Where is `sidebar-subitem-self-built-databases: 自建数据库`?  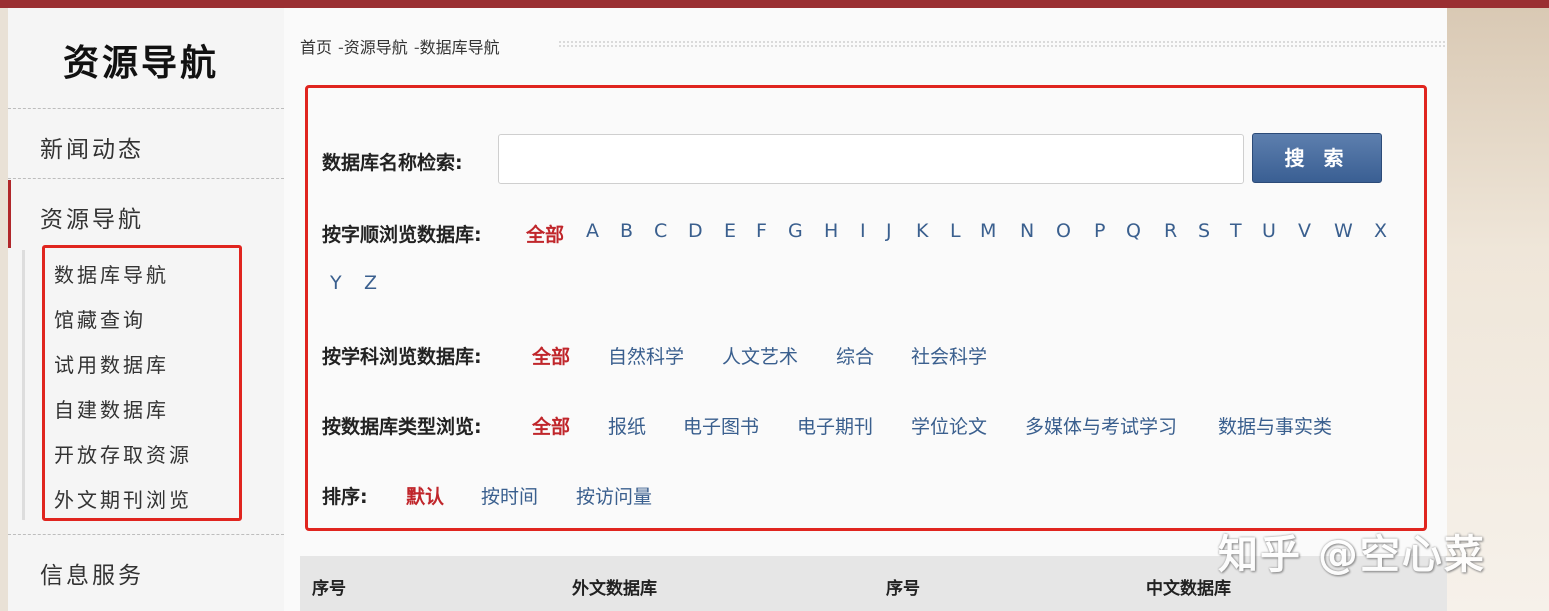 sidebar-subitem-self-built-databases: 自建数据库 is located at coordinates (111, 408).